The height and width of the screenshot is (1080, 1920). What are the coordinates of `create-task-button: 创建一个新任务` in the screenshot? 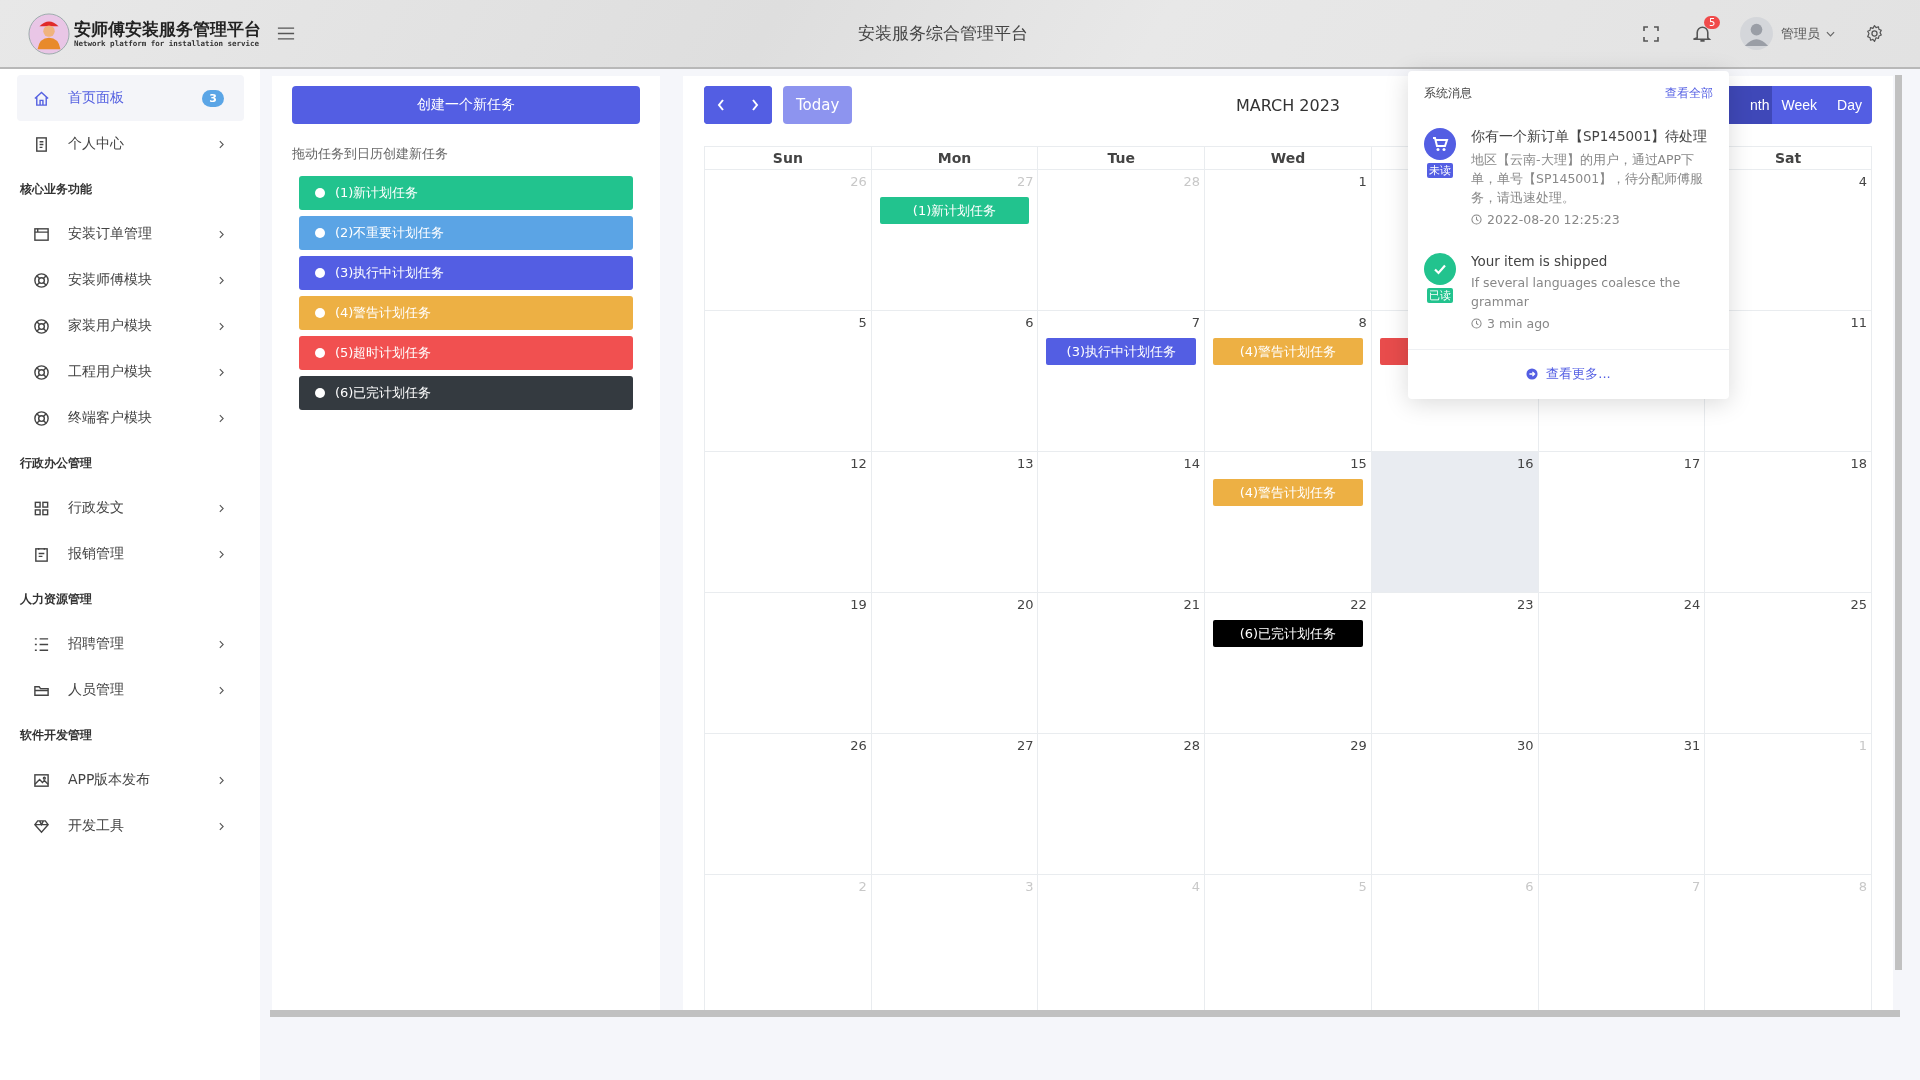 It's located at (466, 105).